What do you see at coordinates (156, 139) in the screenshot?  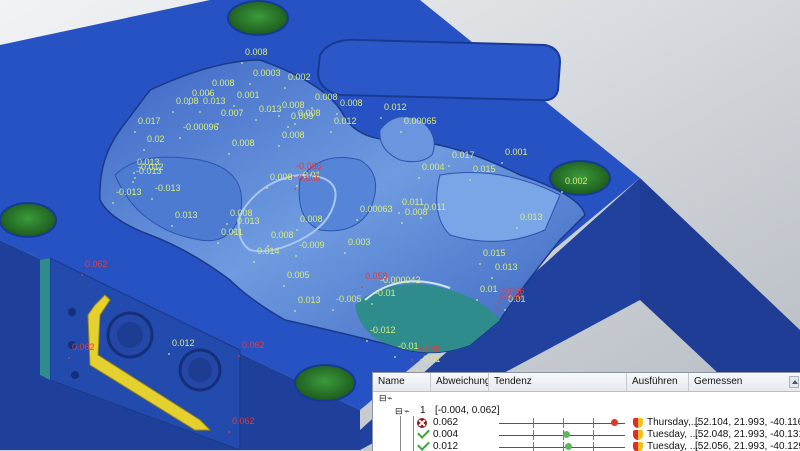 I see `deviation-label-ok: 0.02` at bounding box center [156, 139].